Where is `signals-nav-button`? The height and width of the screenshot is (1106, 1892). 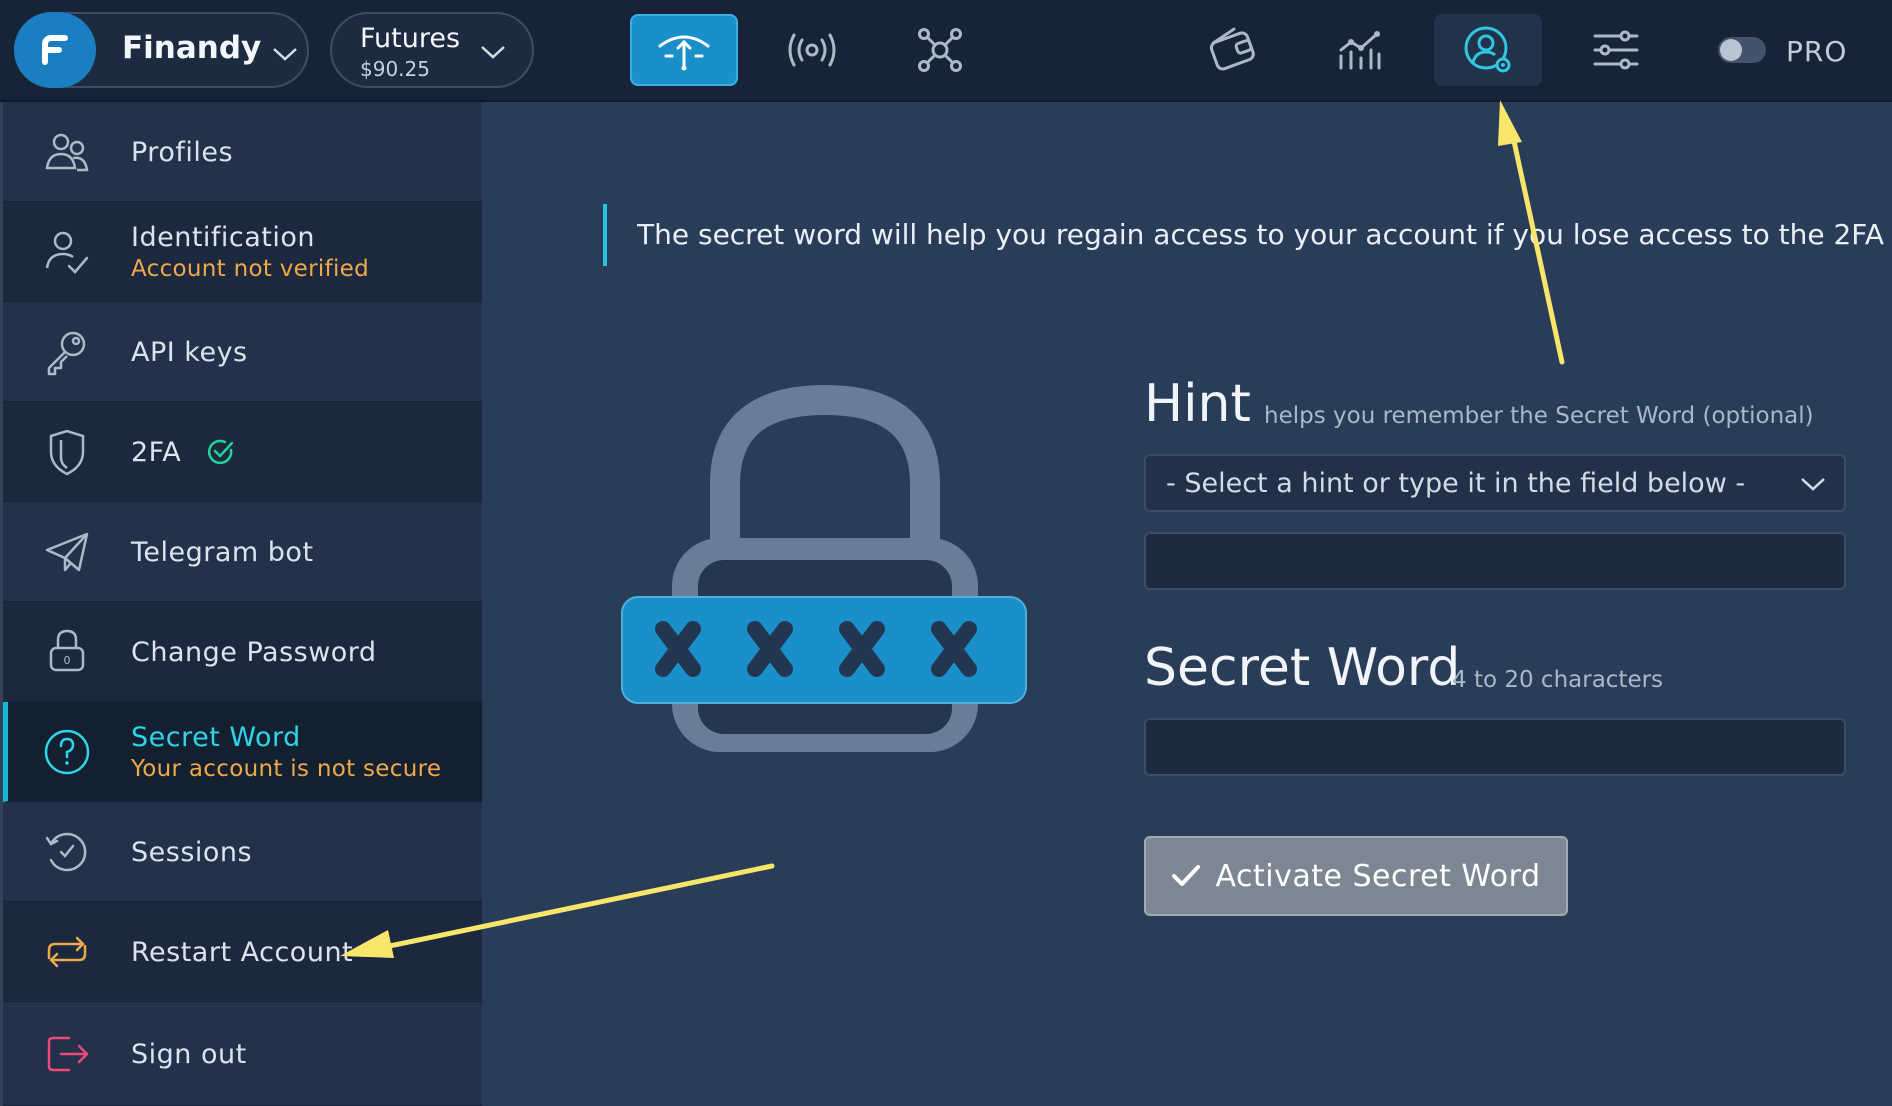 signals-nav-button is located at coordinates (812, 50).